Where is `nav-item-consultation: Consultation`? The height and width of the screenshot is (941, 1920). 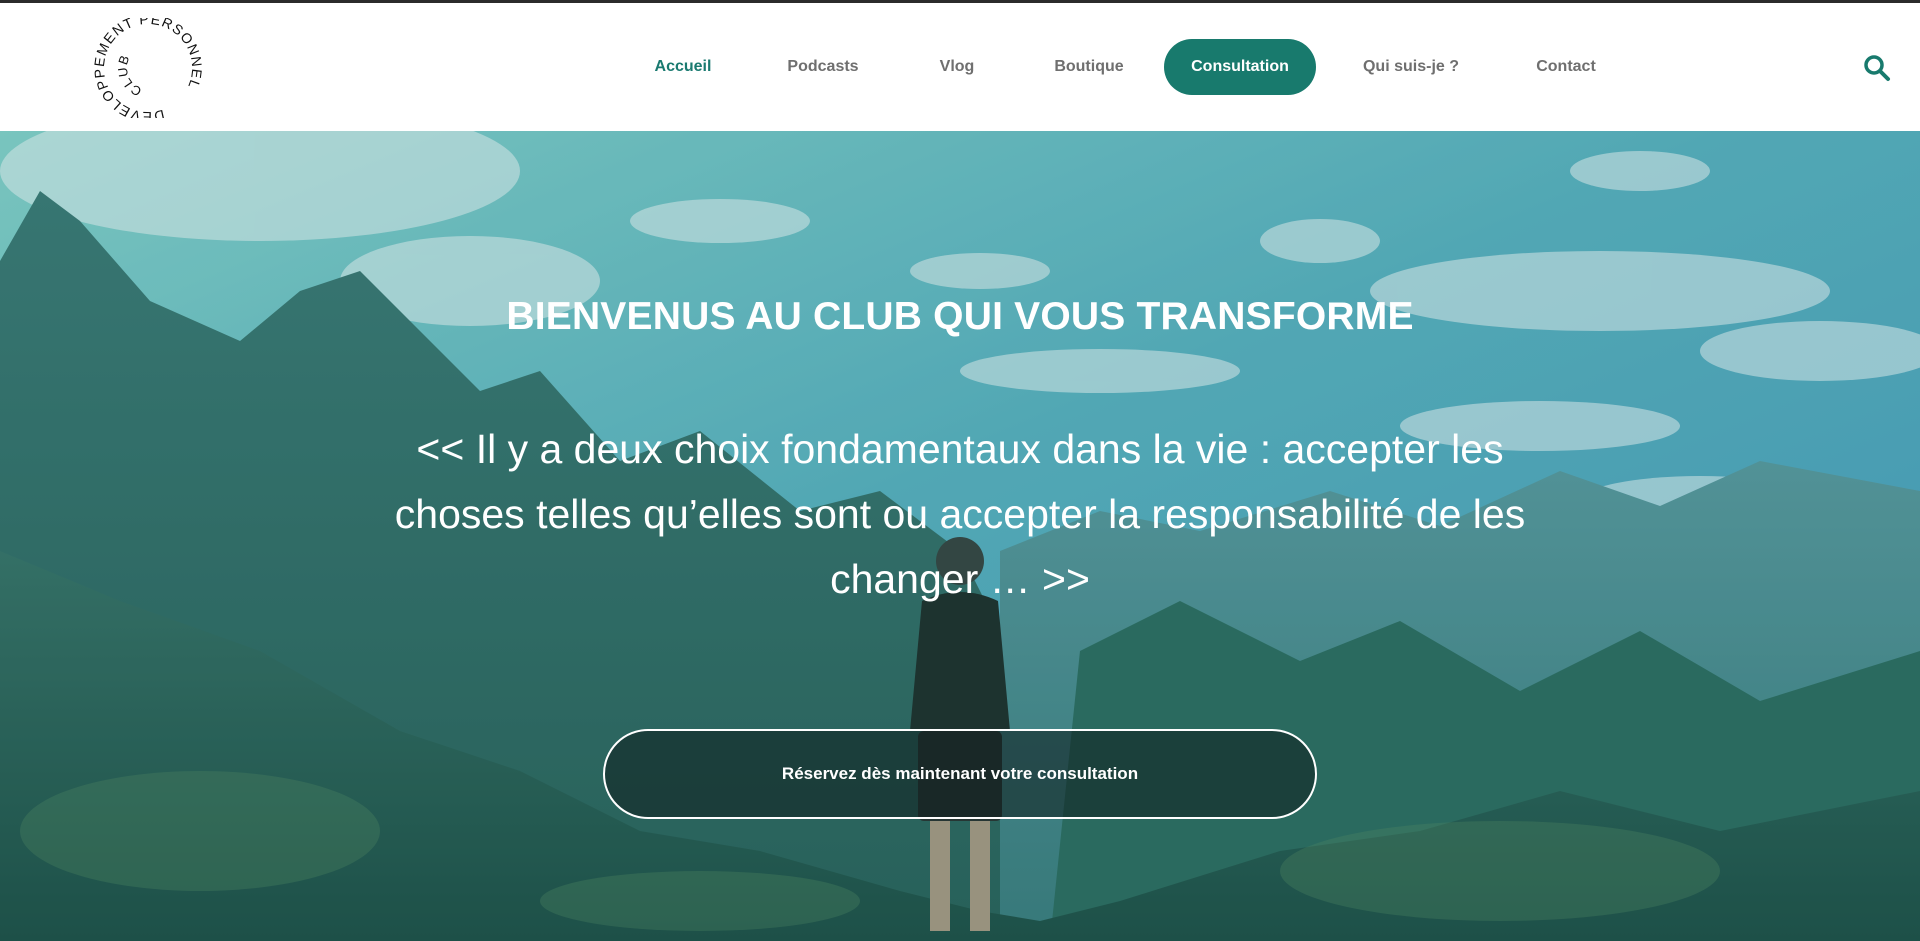
nav-item-consultation: Consultation is located at coordinates (1240, 67).